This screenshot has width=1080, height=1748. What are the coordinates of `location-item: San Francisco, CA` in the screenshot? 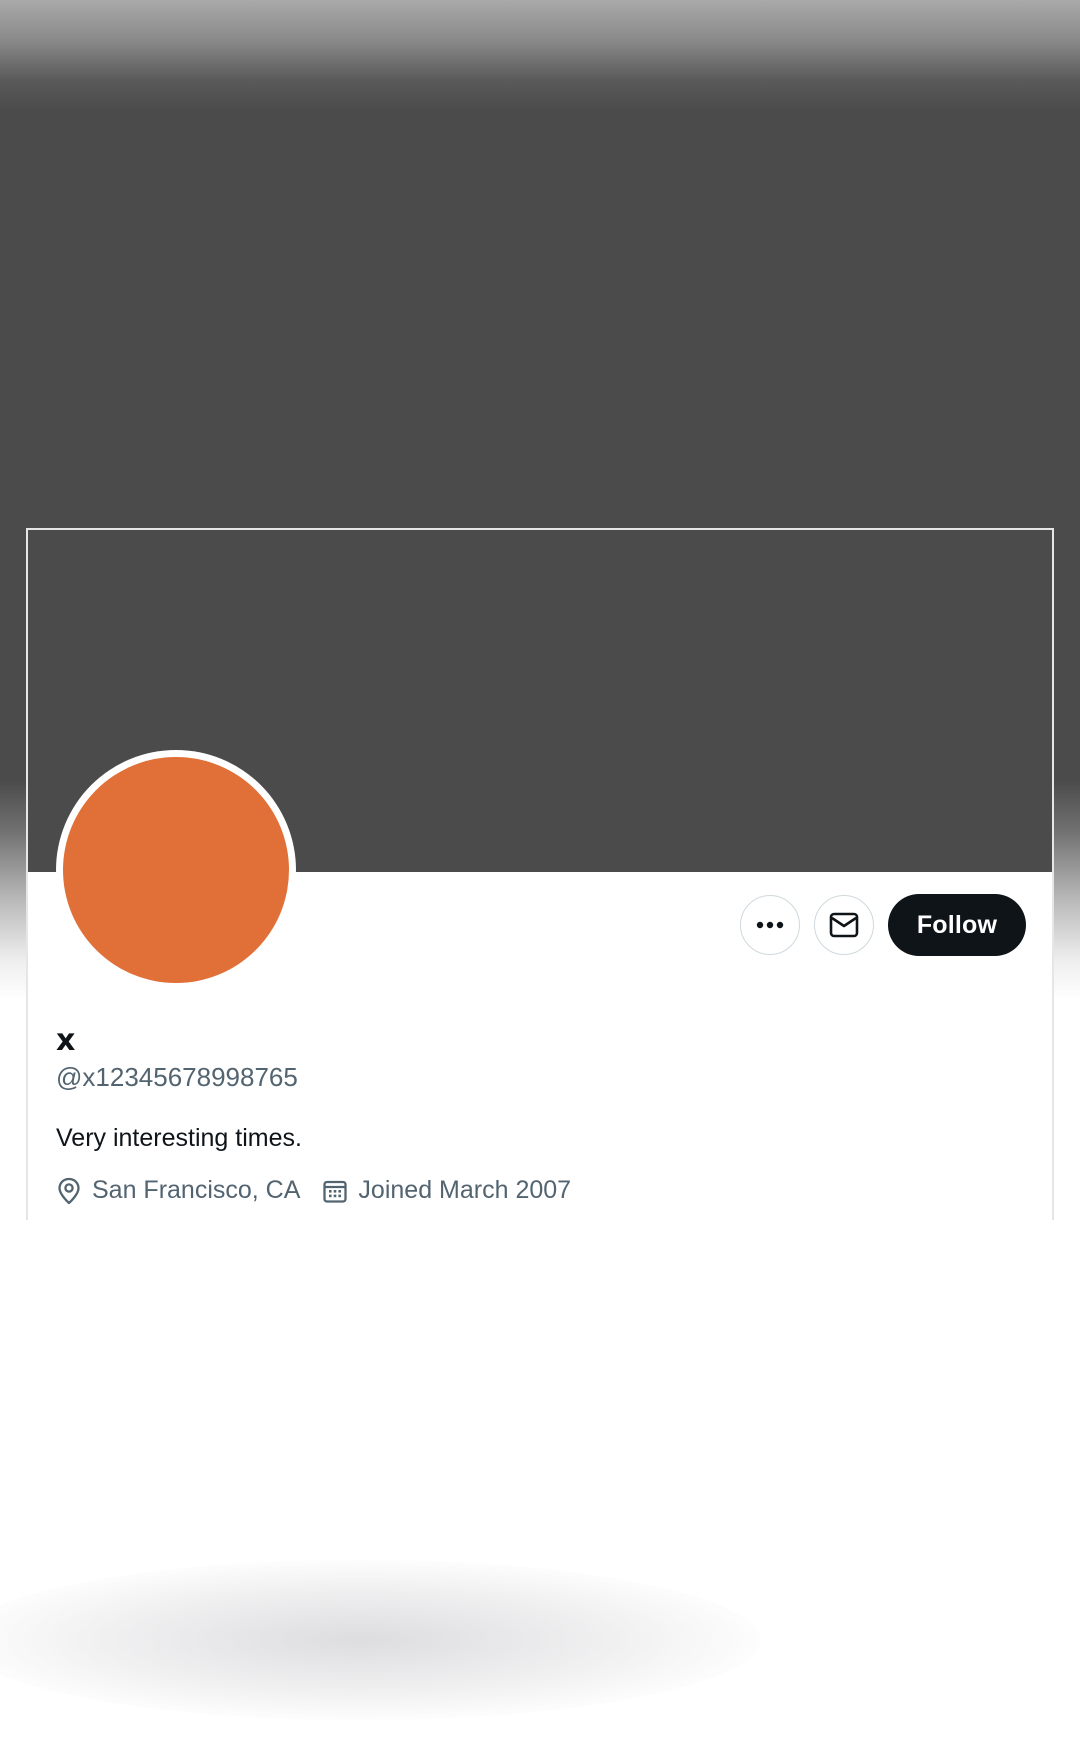 It's located at (178, 1190).